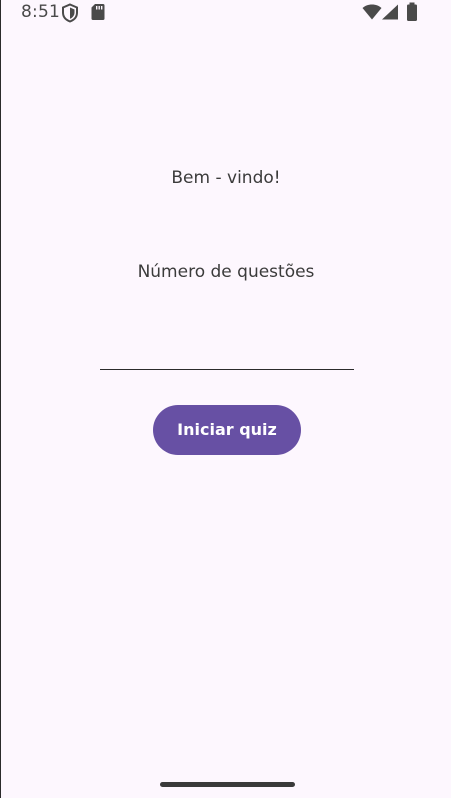 The height and width of the screenshot is (798, 451). Describe the element at coordinates (98, 14) in the screenshot. I see `sd-card-icon` at that location.